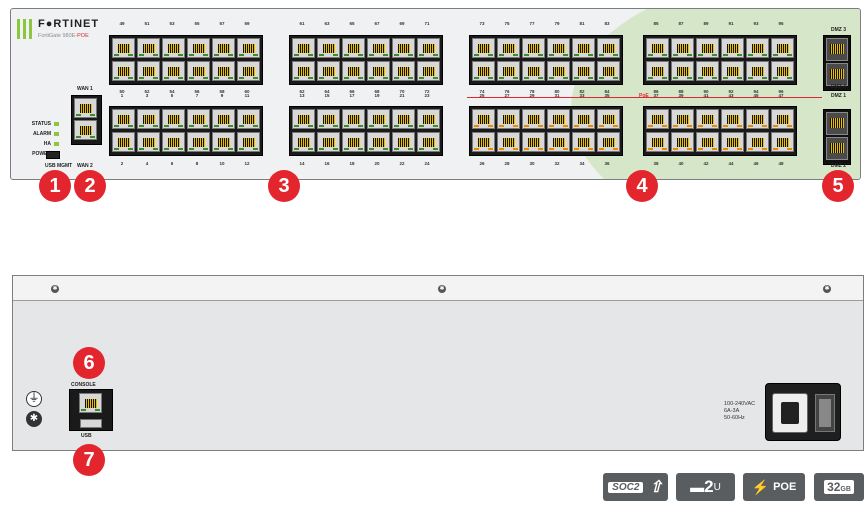 Image resolution: width=864 pixels, height=505 pixels. Describe the element at coordinates (837, 123) in the screenshot. I see `sfp-port-dmz1` at that location.